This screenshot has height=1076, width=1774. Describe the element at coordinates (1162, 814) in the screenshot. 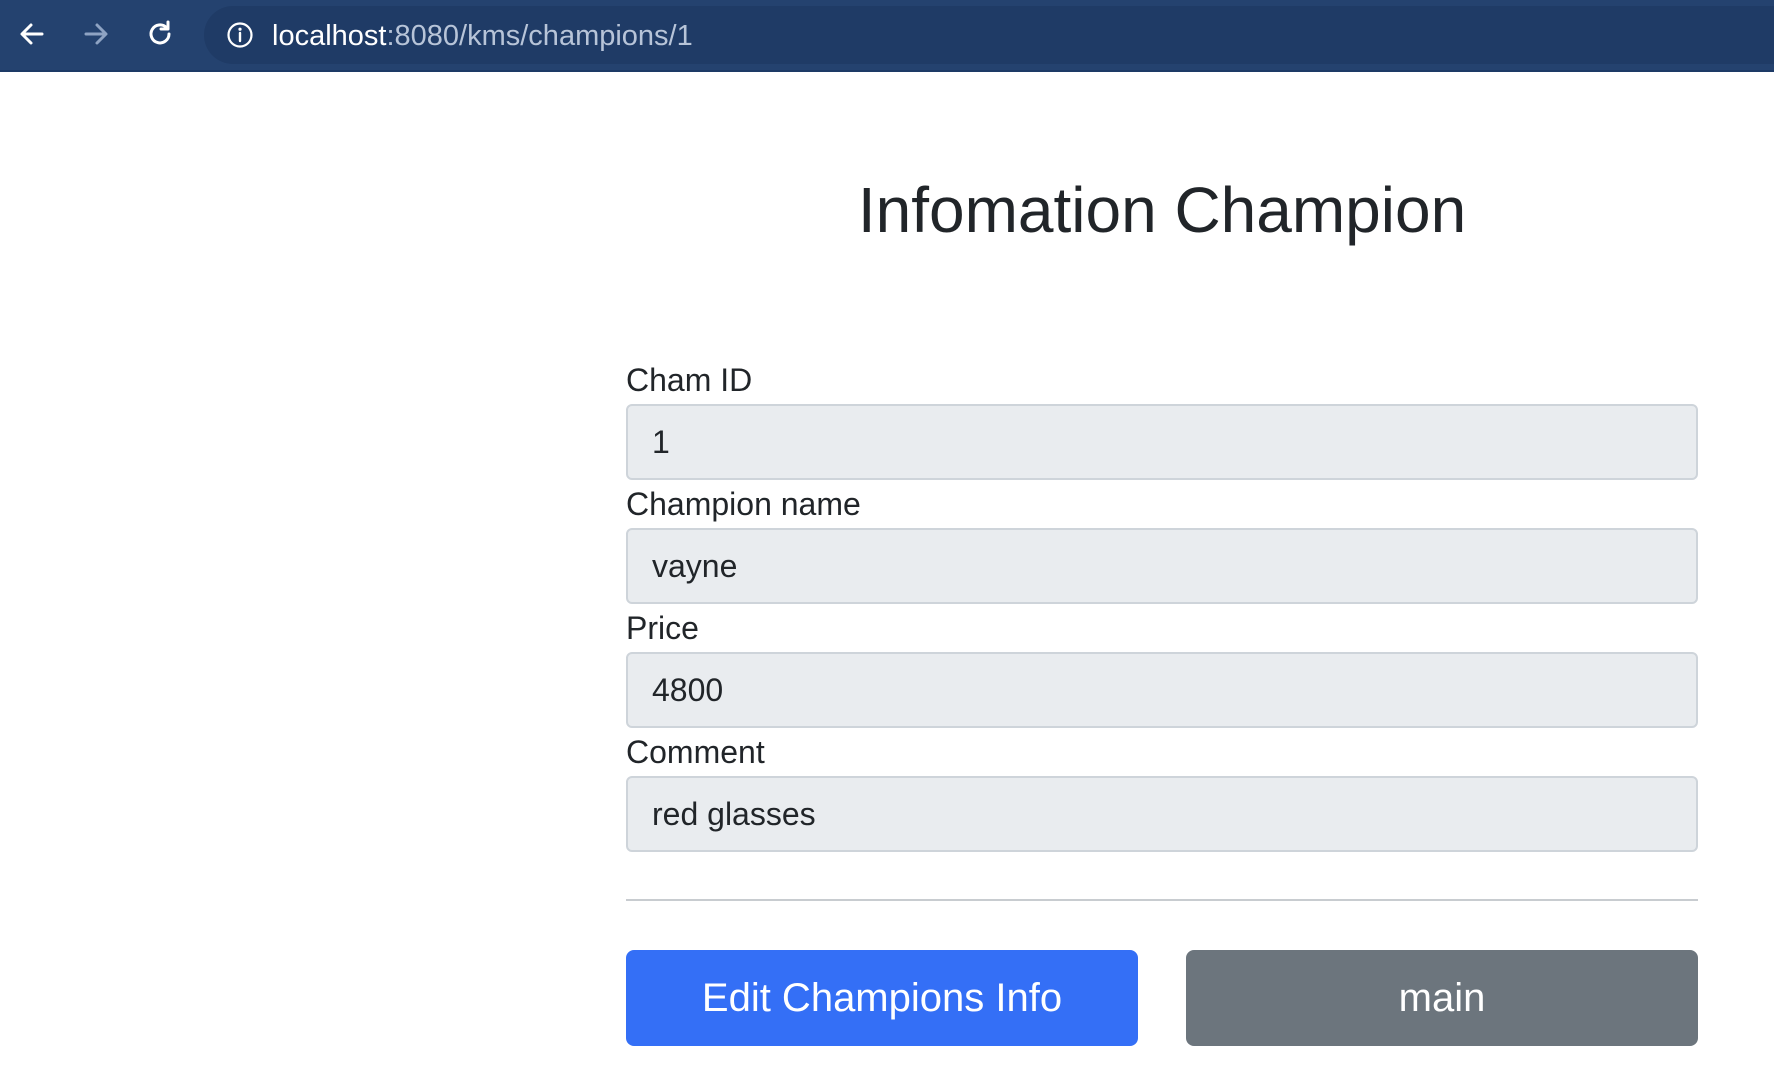

I see `comment-input: red glasses` at that location.